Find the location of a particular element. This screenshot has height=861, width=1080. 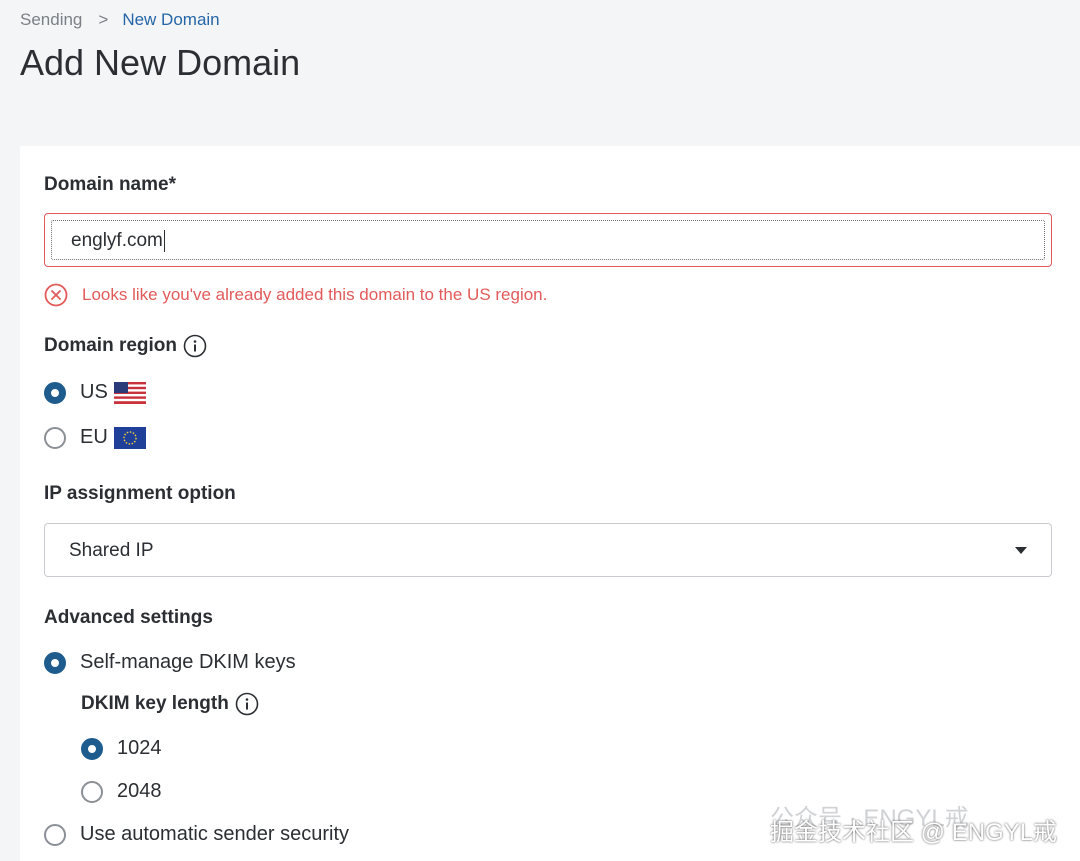

ip-assignment-select: Shared IP is located at coordinates (548, 550).